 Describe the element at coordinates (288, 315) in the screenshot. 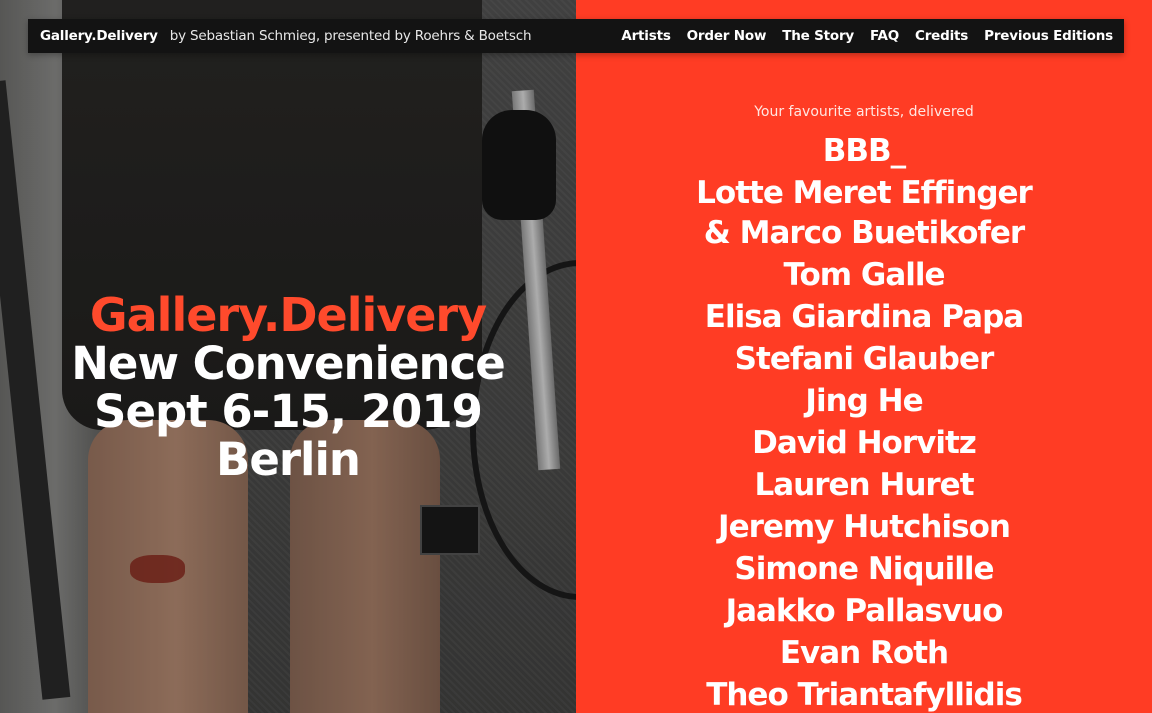

I see `hero-title: Gallery.Delivery` at that location.